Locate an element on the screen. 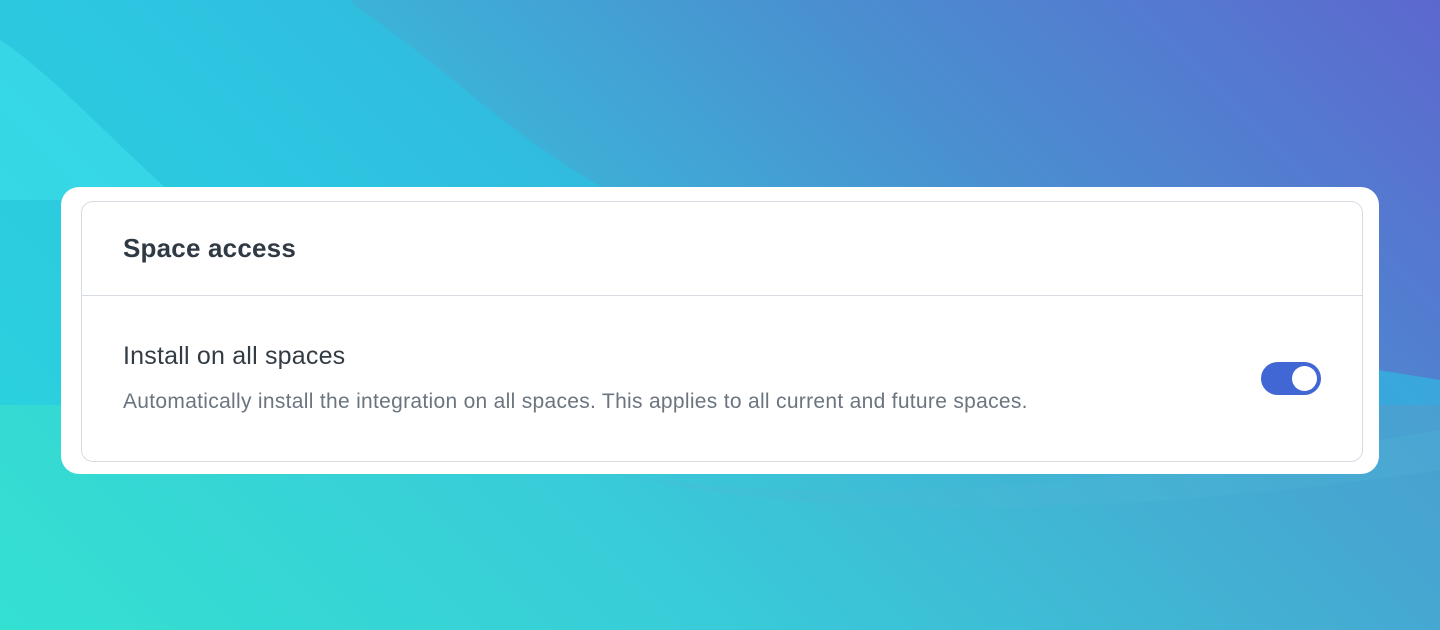 This screenshot has width=1440, height=630. panel-title: Space access is located at coordinates (209, 248).